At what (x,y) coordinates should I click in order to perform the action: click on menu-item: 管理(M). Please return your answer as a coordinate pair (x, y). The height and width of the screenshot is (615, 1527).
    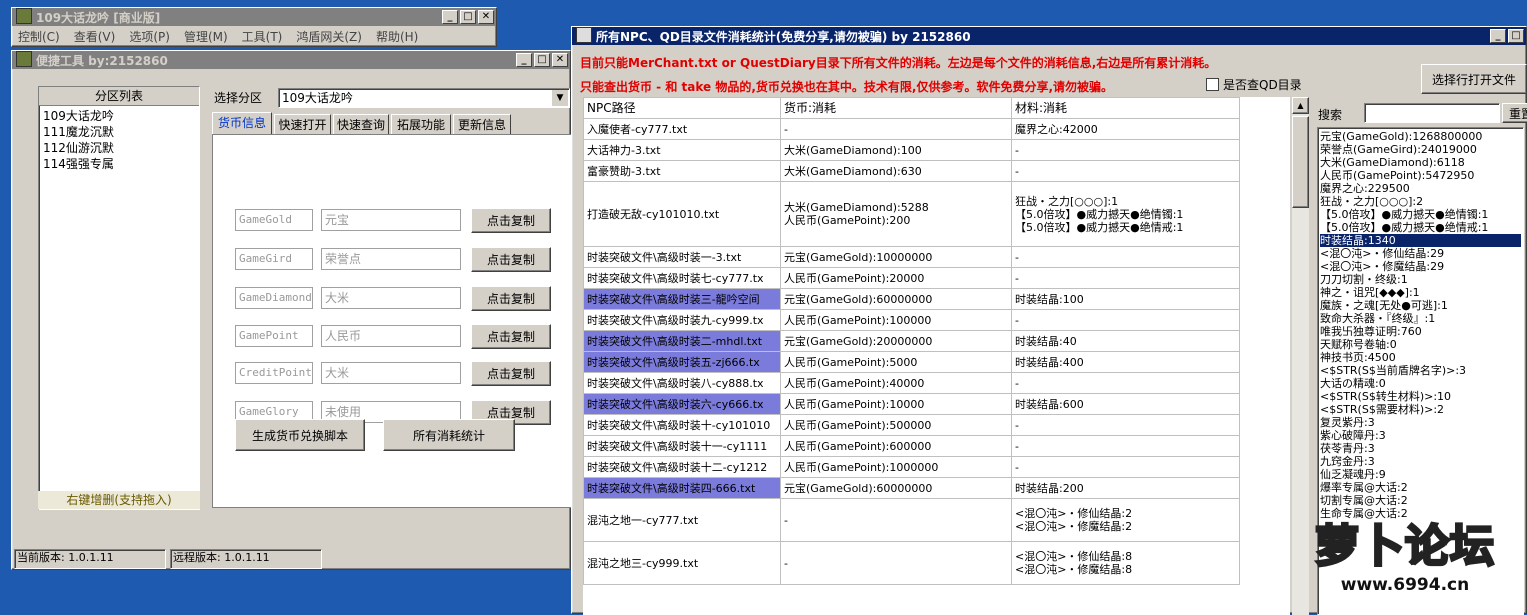
    Looking at the image, I should click on (206, 36).